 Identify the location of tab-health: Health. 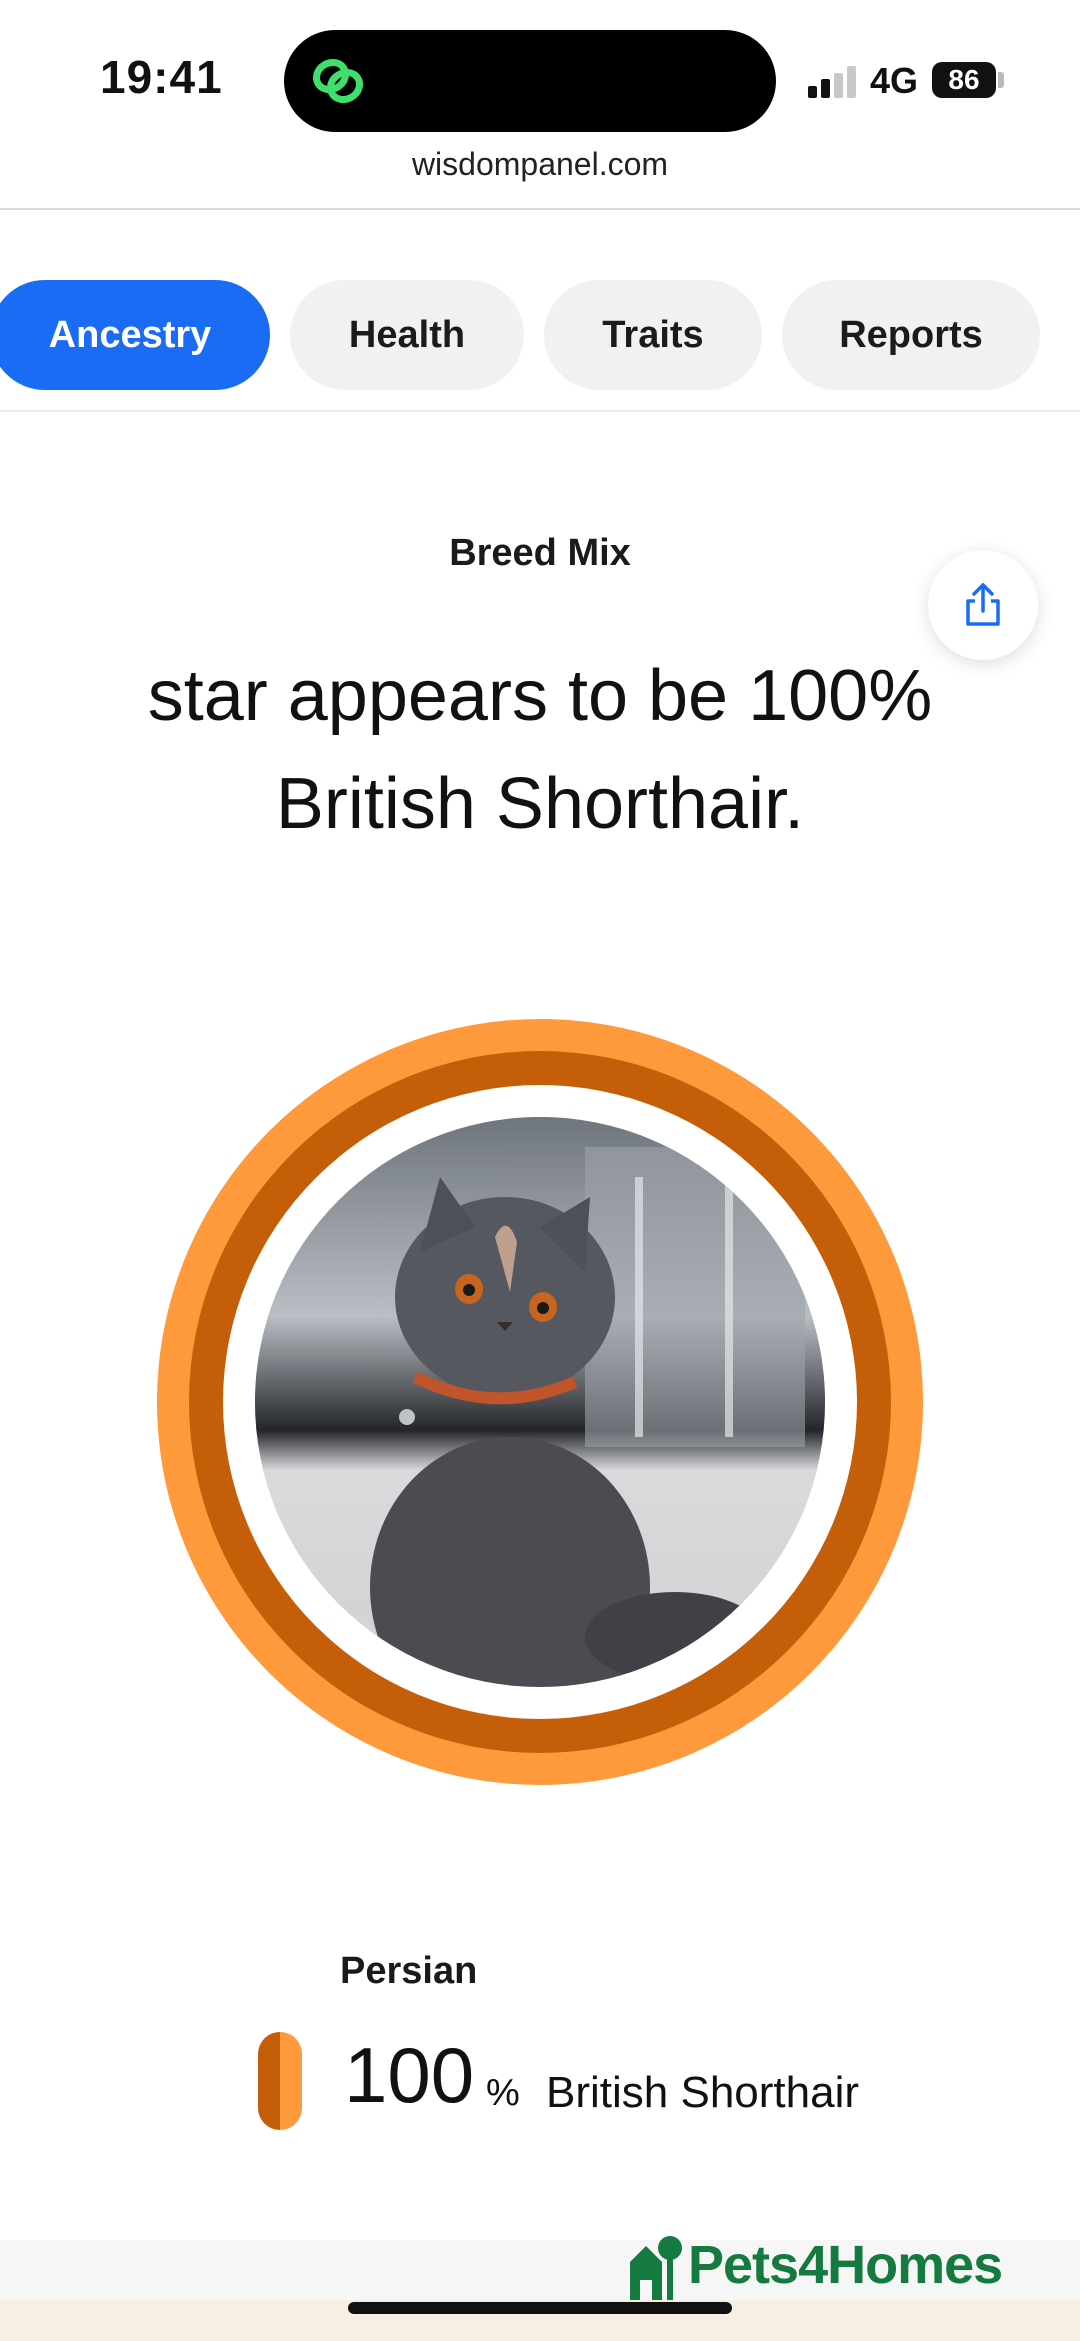
(407, 335).